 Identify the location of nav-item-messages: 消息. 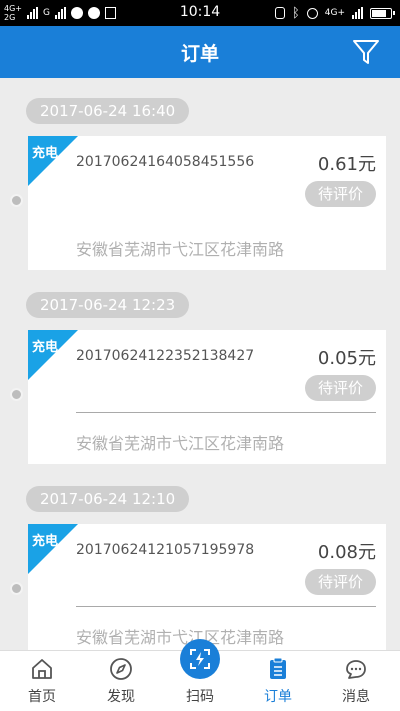
(356, 681).